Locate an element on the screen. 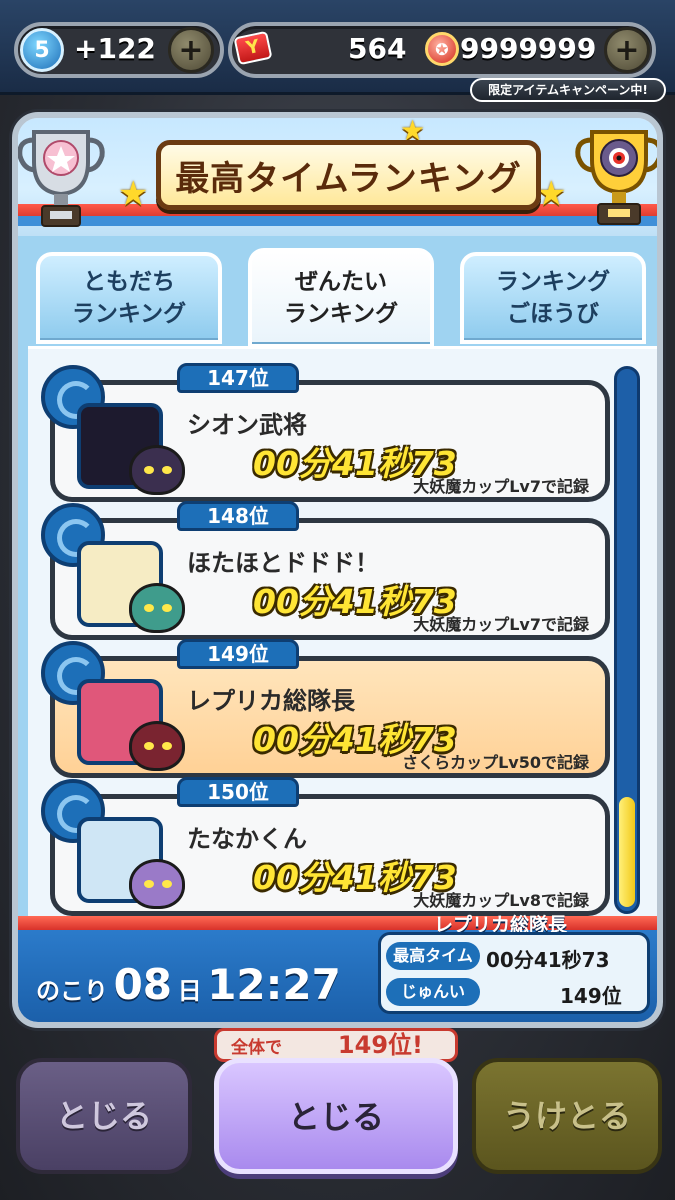 This screenshot has width=675, height=1200. panel-title: 最高タイムランキング is located at coordinates (348, 175).